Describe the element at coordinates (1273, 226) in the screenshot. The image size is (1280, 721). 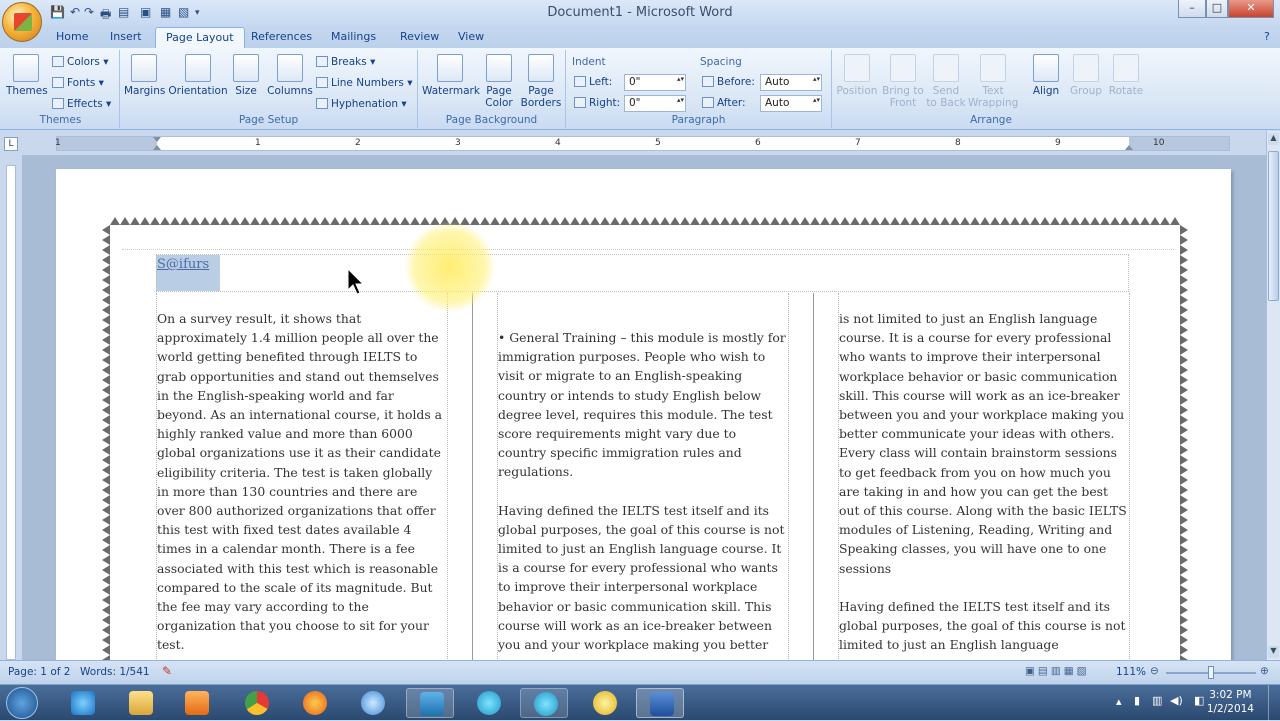
I see `scroll-thumb` at that location.